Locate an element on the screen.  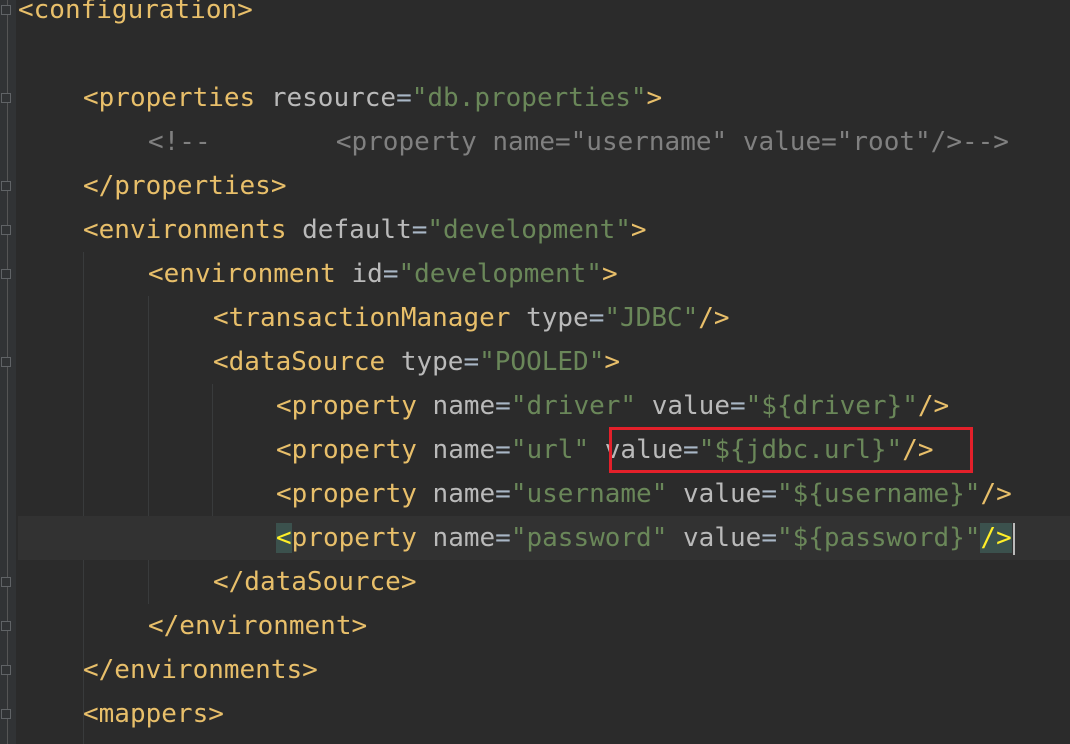
fold-properties-icon is located at coordinates (6, 98).